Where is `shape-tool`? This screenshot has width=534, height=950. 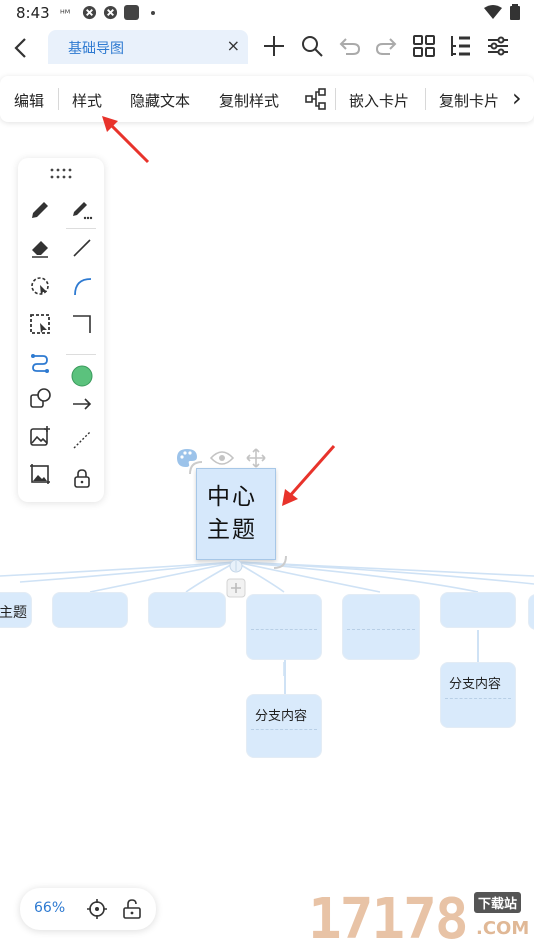
shape-tool is located at coordinates (40, 398).